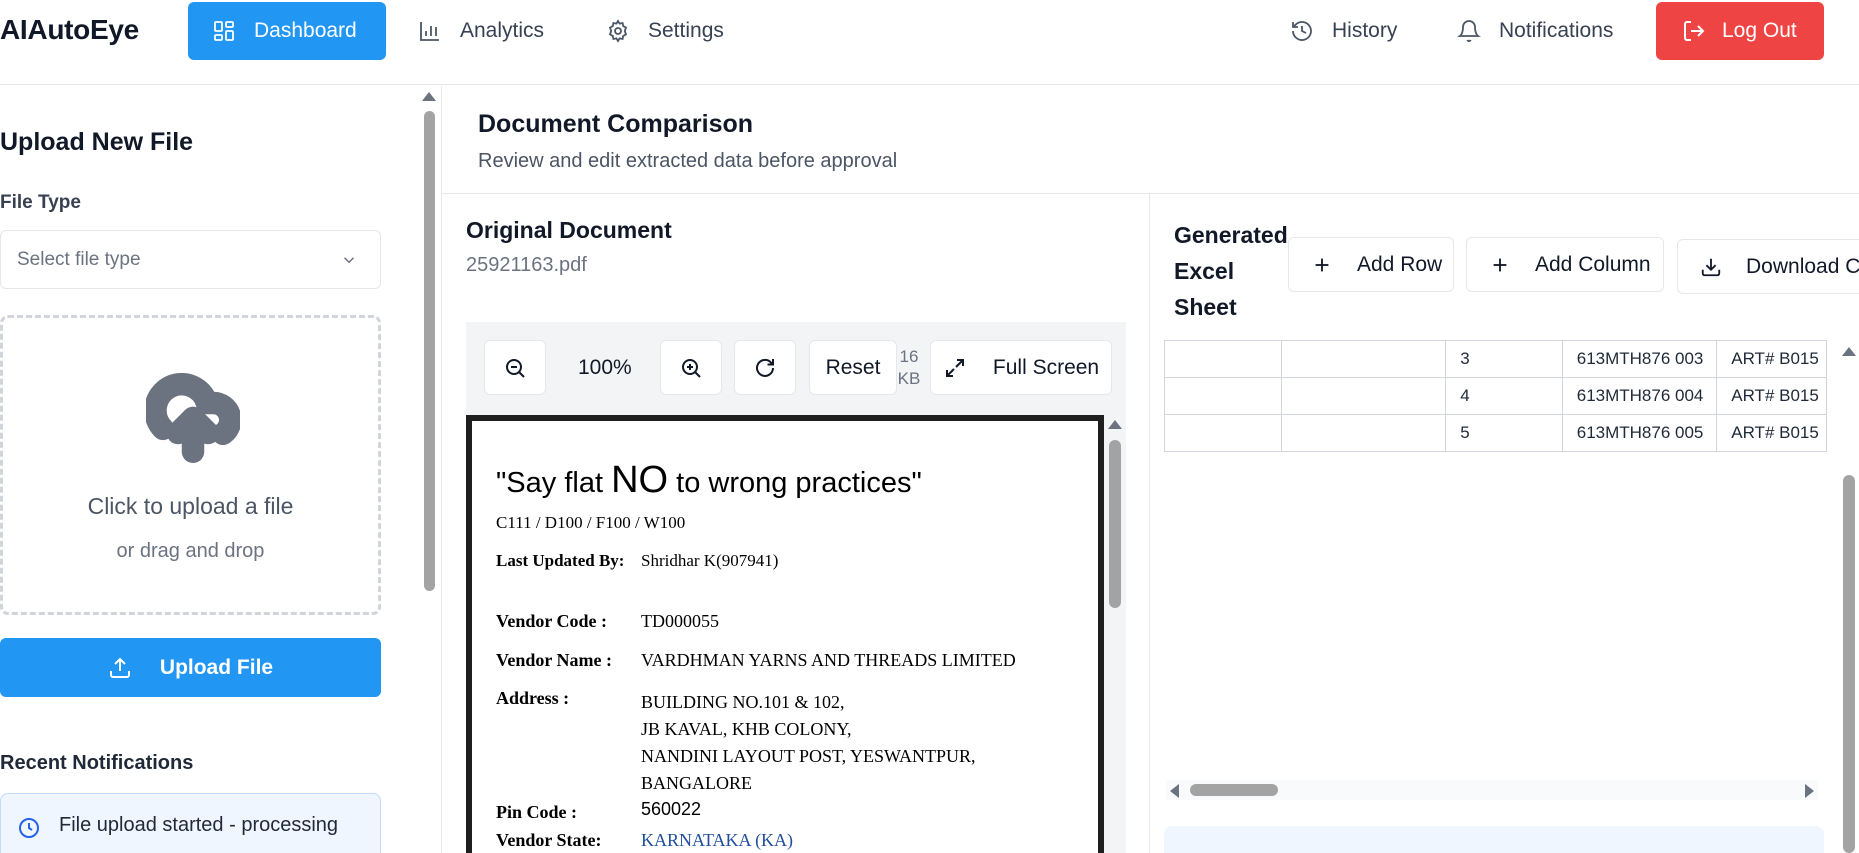 The width and height of the screenshot is (1859, 853). What do you see at coordinates (1205, 307) in the screenshot?
I see `excel-title-line: Sheet` at bounding box center [1205, 307].